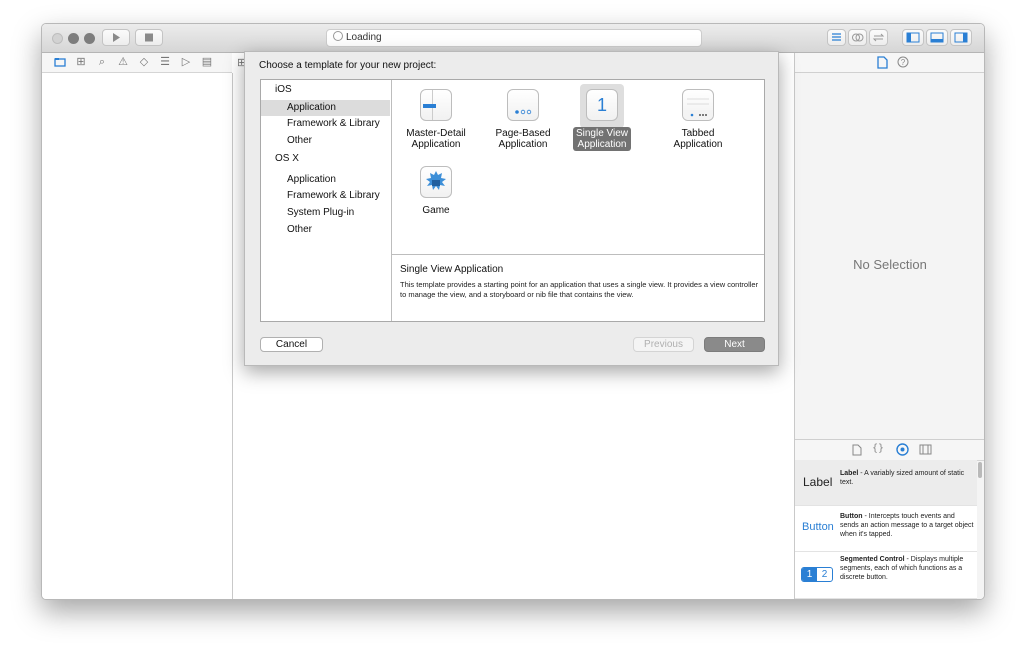 This screenshot has height=656, width=1024. Describe the element at coordinates (325, 141) in the screenshot. I see `category-ios-other: Other` at that location.